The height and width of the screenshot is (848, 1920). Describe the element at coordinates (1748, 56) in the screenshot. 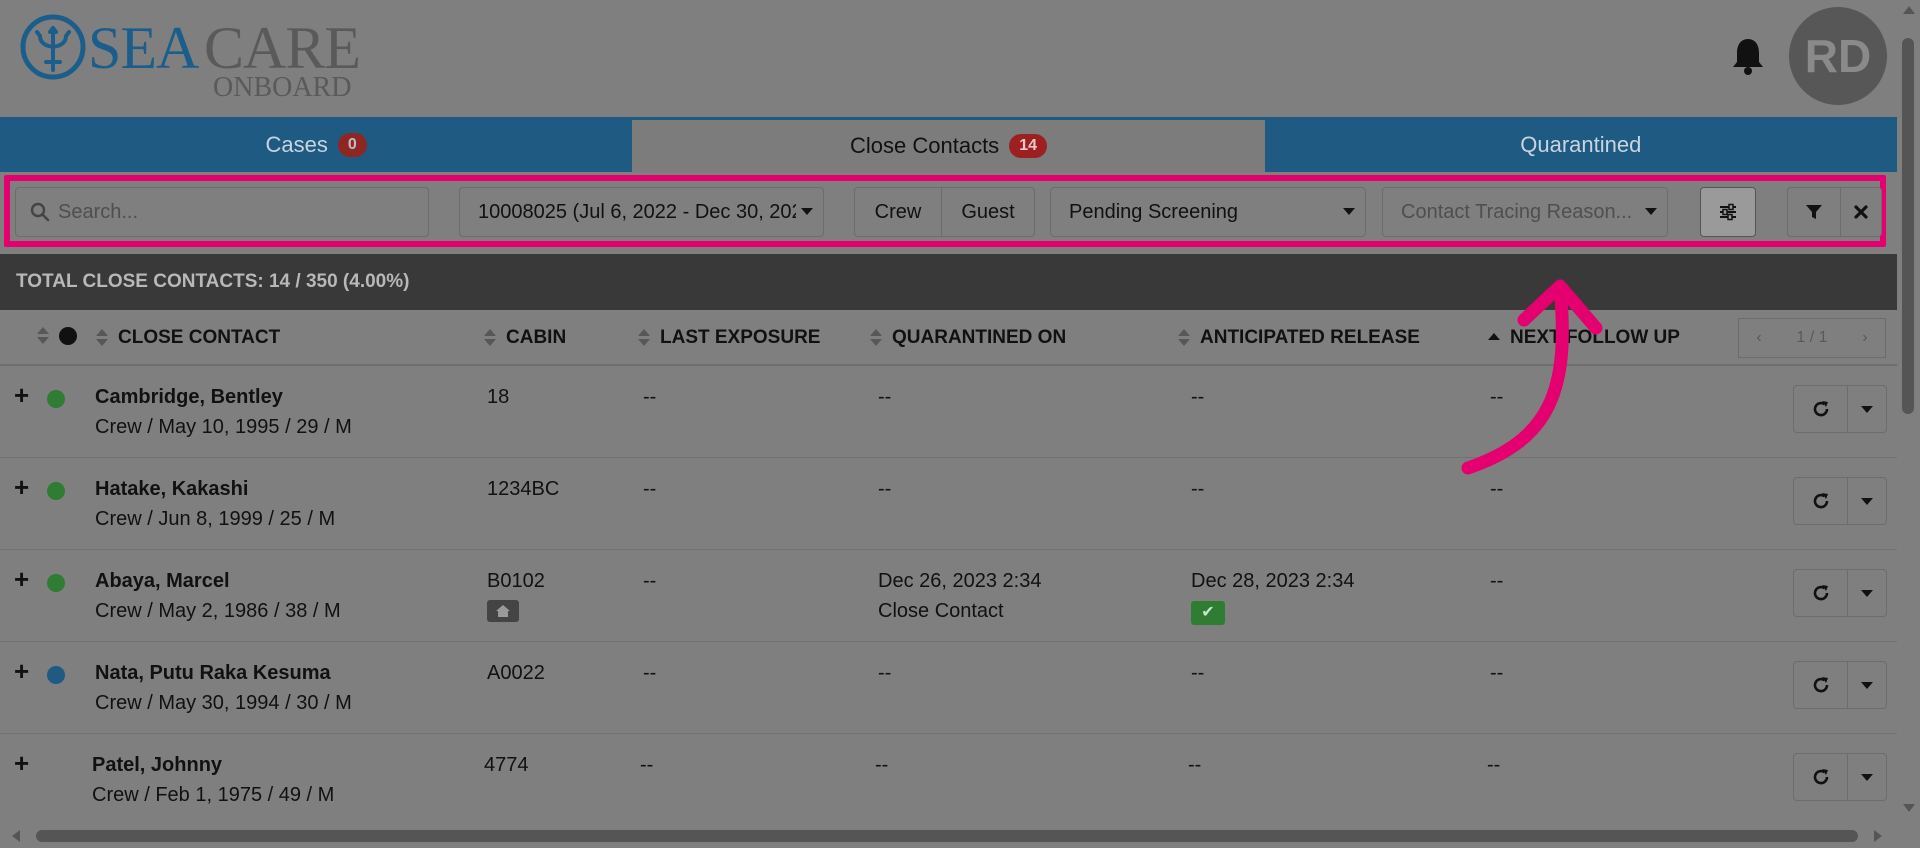

I see `notification-bell-icon` at that location.